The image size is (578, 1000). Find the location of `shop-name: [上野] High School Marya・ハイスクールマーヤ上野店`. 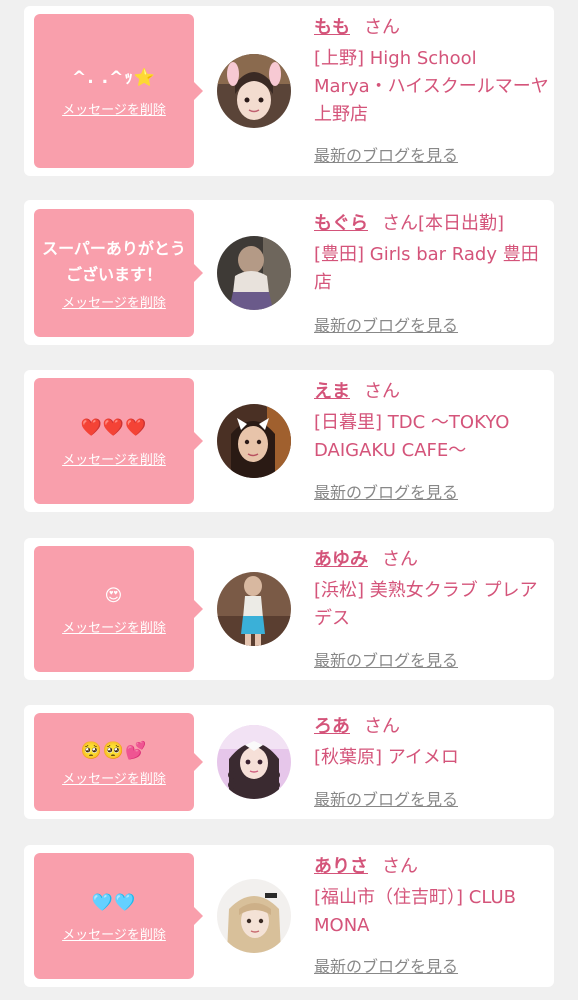

shop-name: [上野] High School Marya・ハイスクールマーヤ上野店 is located at coordinates (431, 86).